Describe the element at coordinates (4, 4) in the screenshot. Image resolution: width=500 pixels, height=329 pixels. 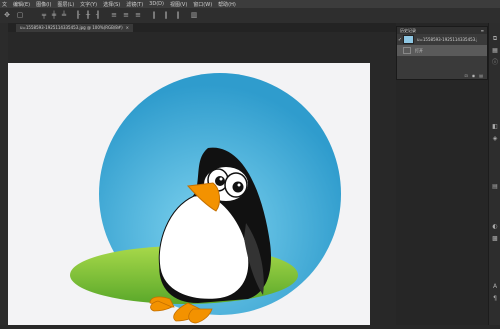
I see `menu-file: 文` at that location.